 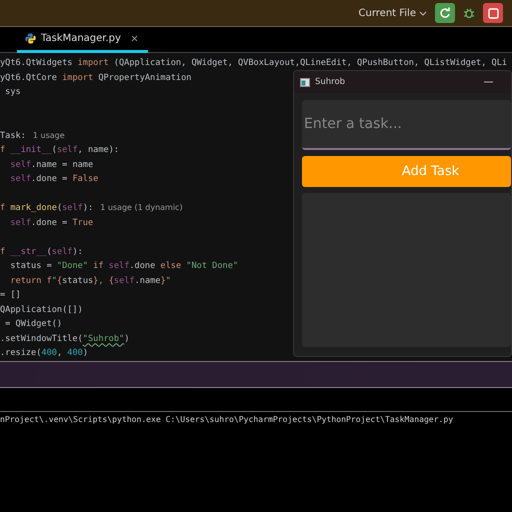 What do you see at coordinates (469, 13) in the screenshot?
I see `bug-icon` at bounding box center [469, 13].